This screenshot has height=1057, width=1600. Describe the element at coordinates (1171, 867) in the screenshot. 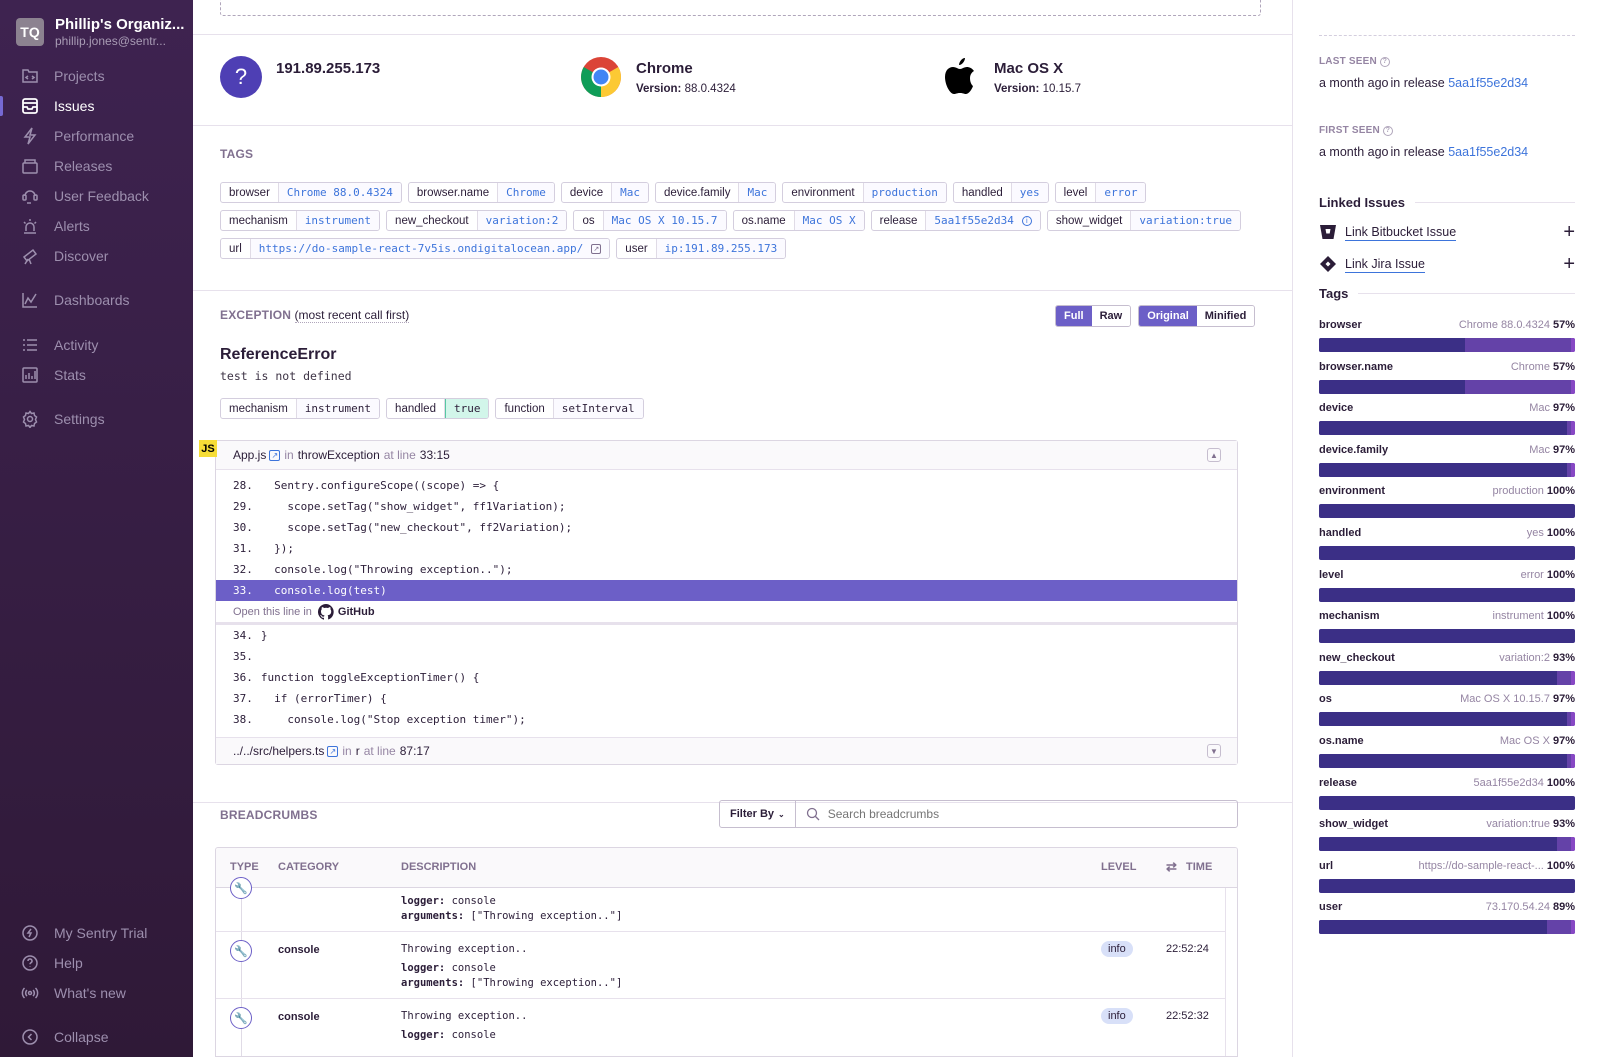

I see `sort-swap-icon: ⇄` at that location.